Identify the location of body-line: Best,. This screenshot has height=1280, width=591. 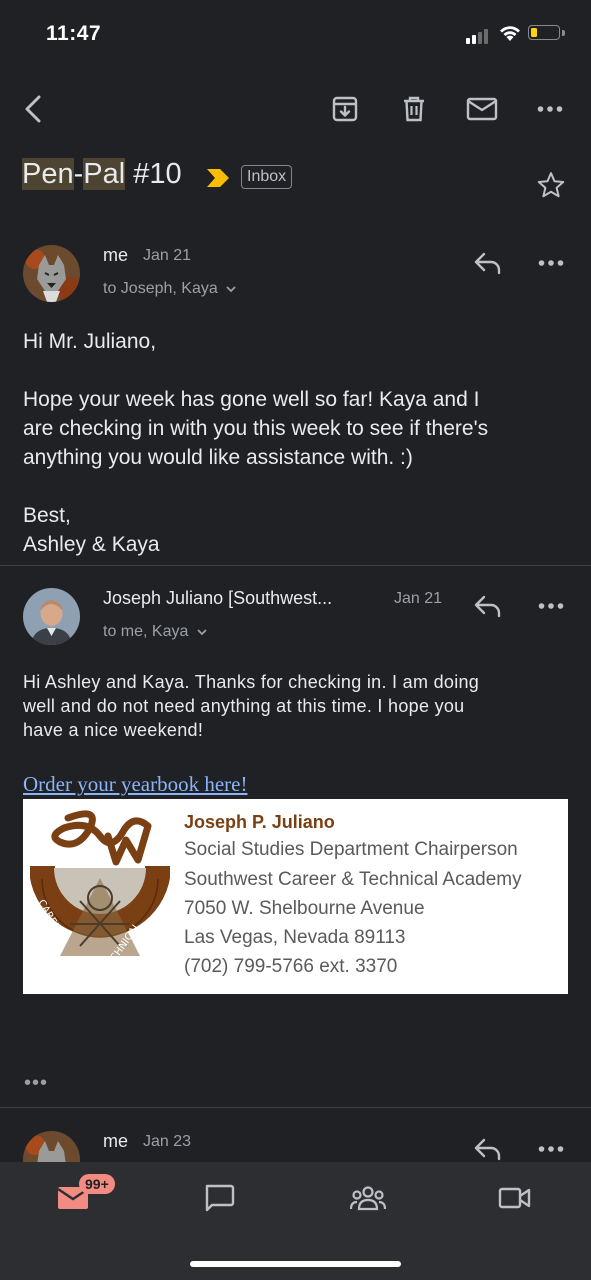
(47, 515).